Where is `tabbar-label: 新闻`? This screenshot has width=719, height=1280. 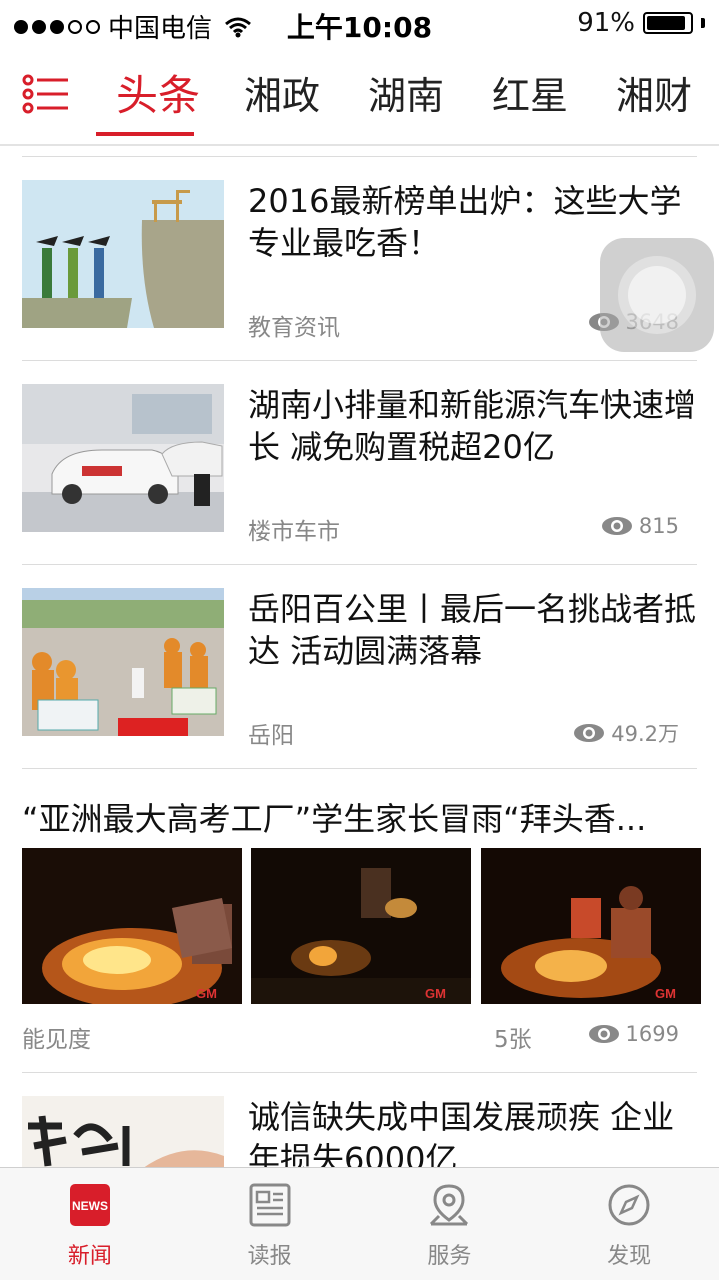
tabbar-label: 新闻 is located at coordinates (89, 1256).